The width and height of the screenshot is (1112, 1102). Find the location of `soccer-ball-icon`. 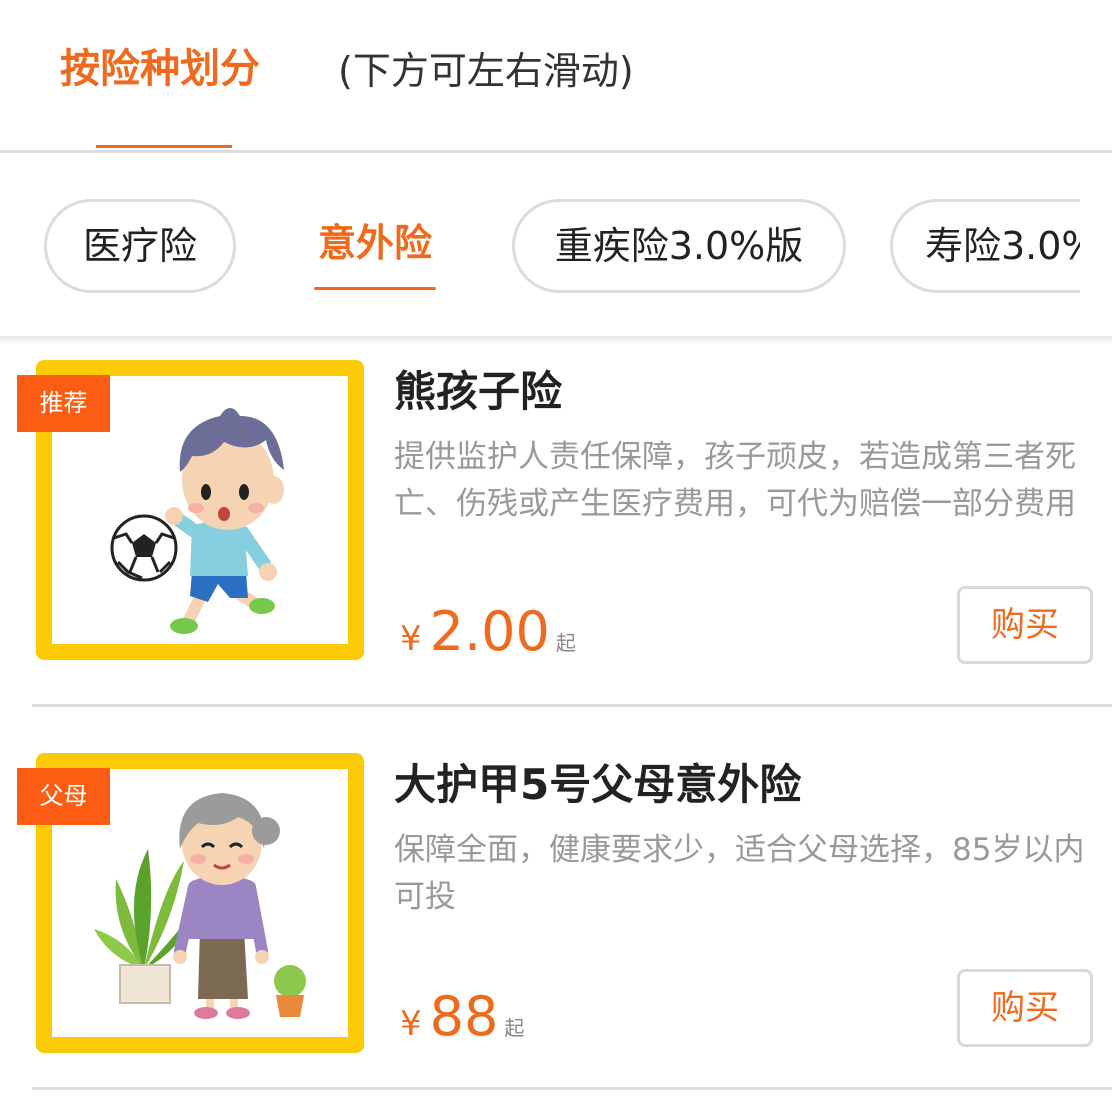

soccer-ball-icon is located at coordinates (144, 548).